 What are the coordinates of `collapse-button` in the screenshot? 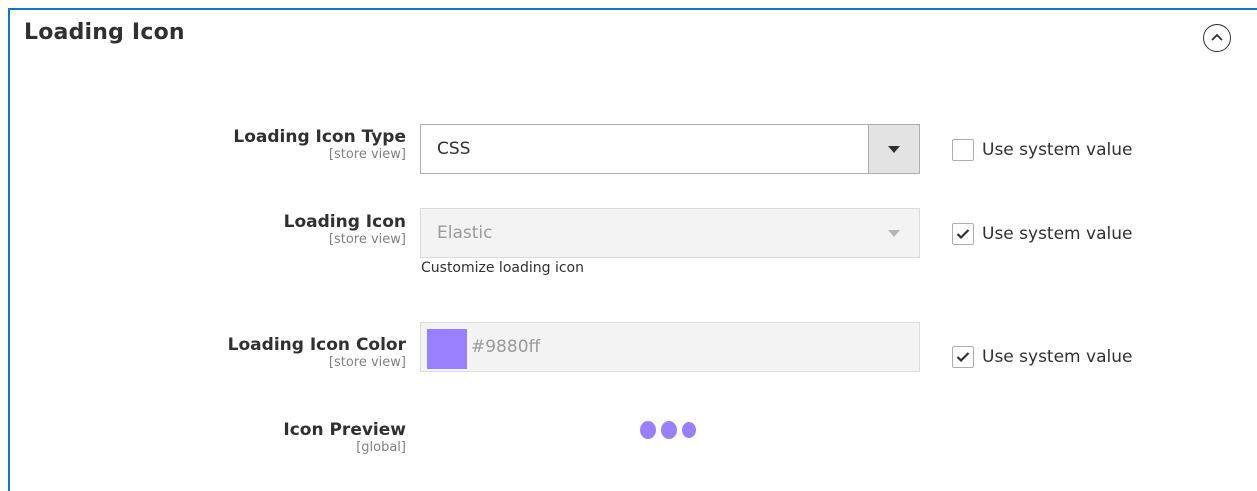 It's located at (1217, 38).